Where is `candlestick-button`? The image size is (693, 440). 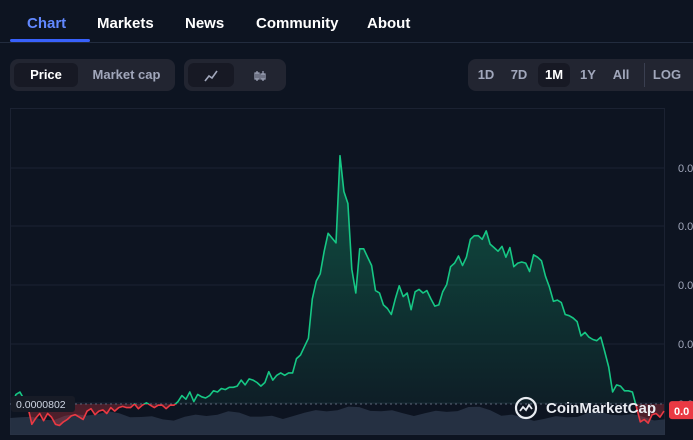 candlestick-button is located at coordinates (260, 75).